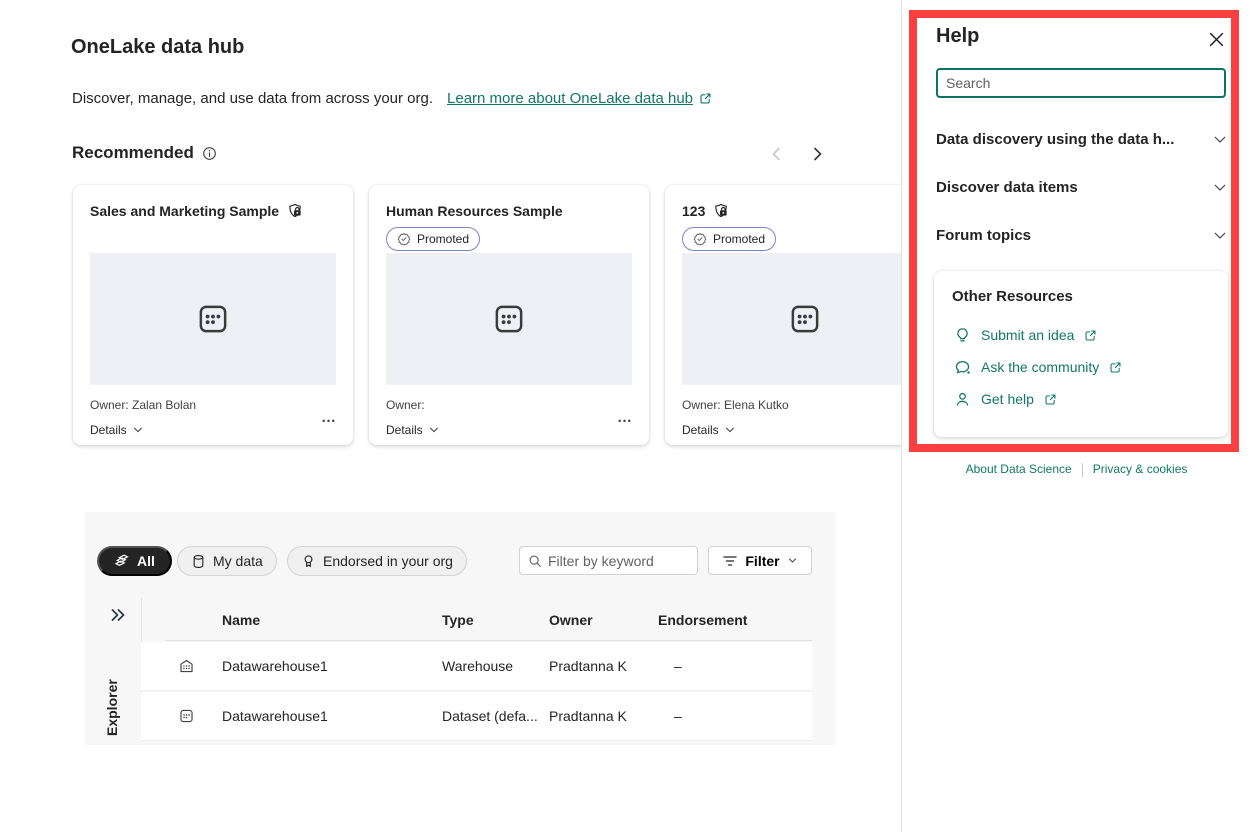  Describe the element at coordinates (1025, 335) in the screenshot. I see `submit-an-idea-link: Submit an idea` at that location.